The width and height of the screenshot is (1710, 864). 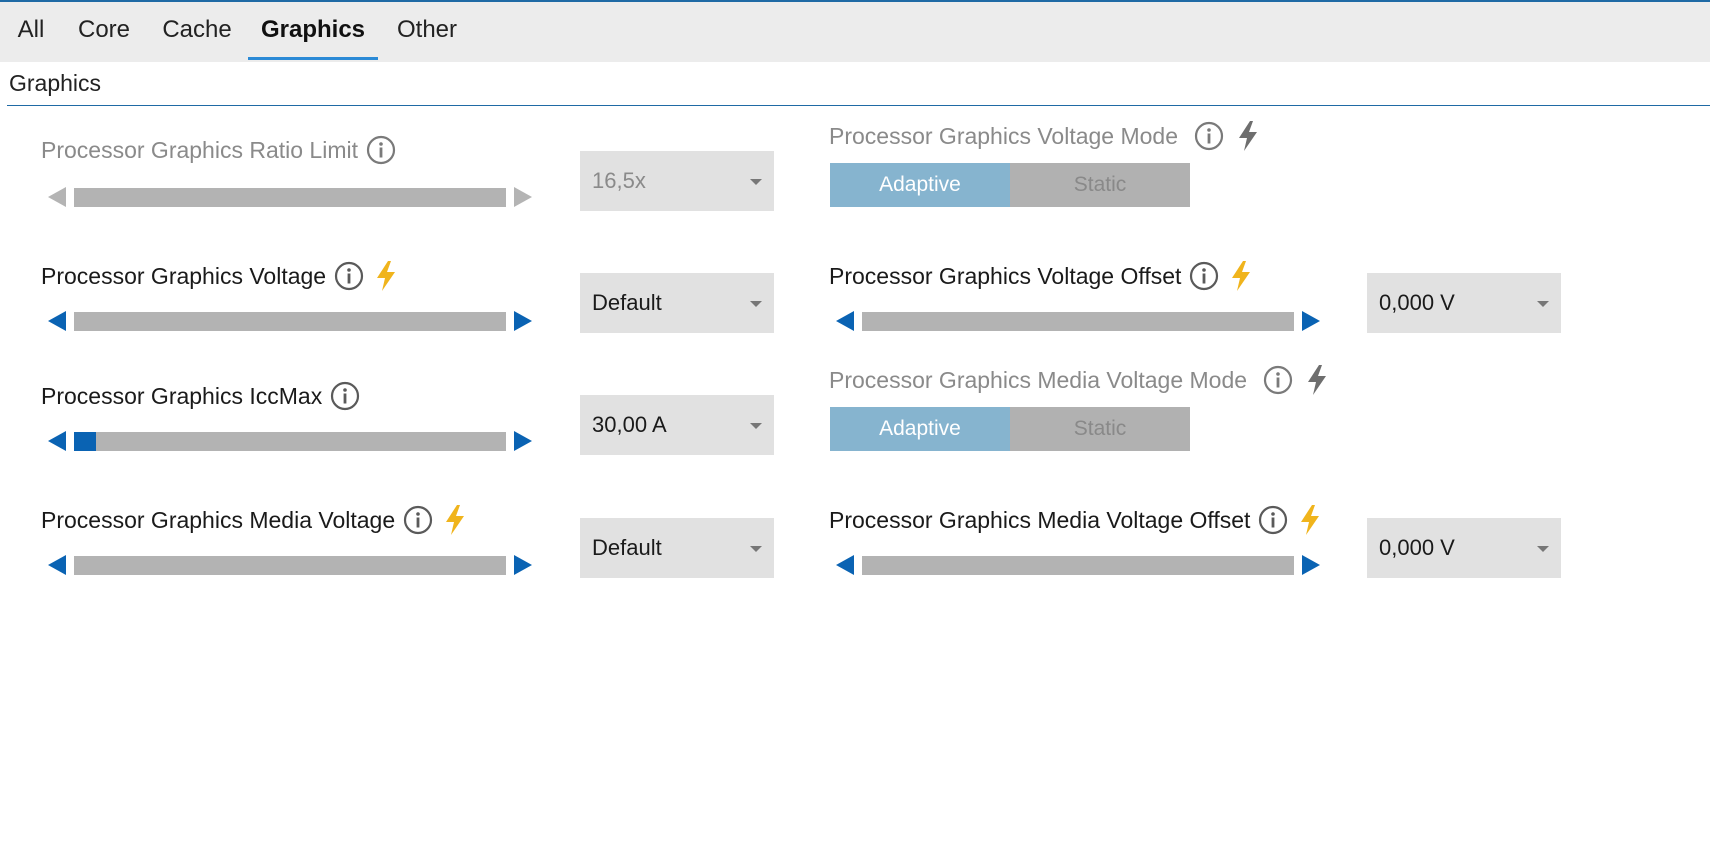 I want to click on section-divider, so click(x=858, y=105).